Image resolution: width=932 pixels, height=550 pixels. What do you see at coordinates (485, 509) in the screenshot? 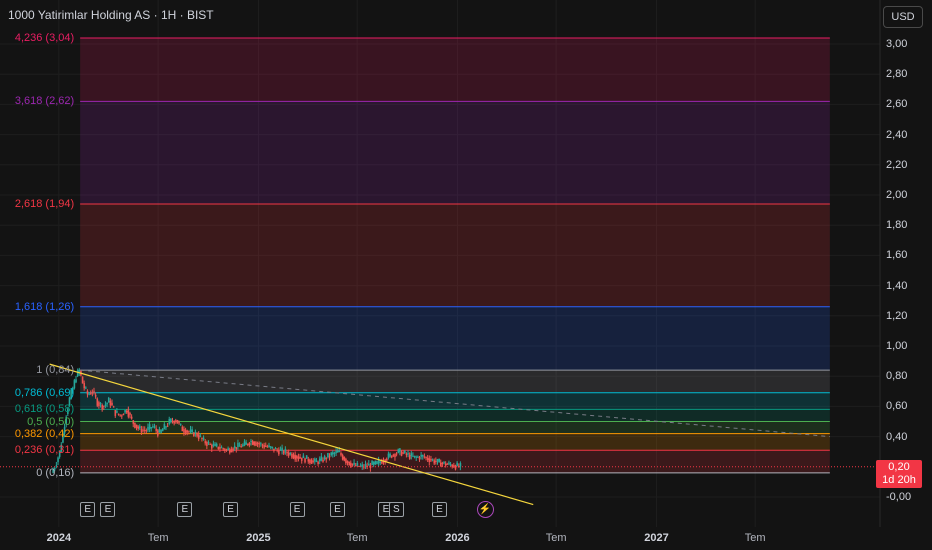
I see `split-event-icon: ⚡` at bounding box center [485, 509].